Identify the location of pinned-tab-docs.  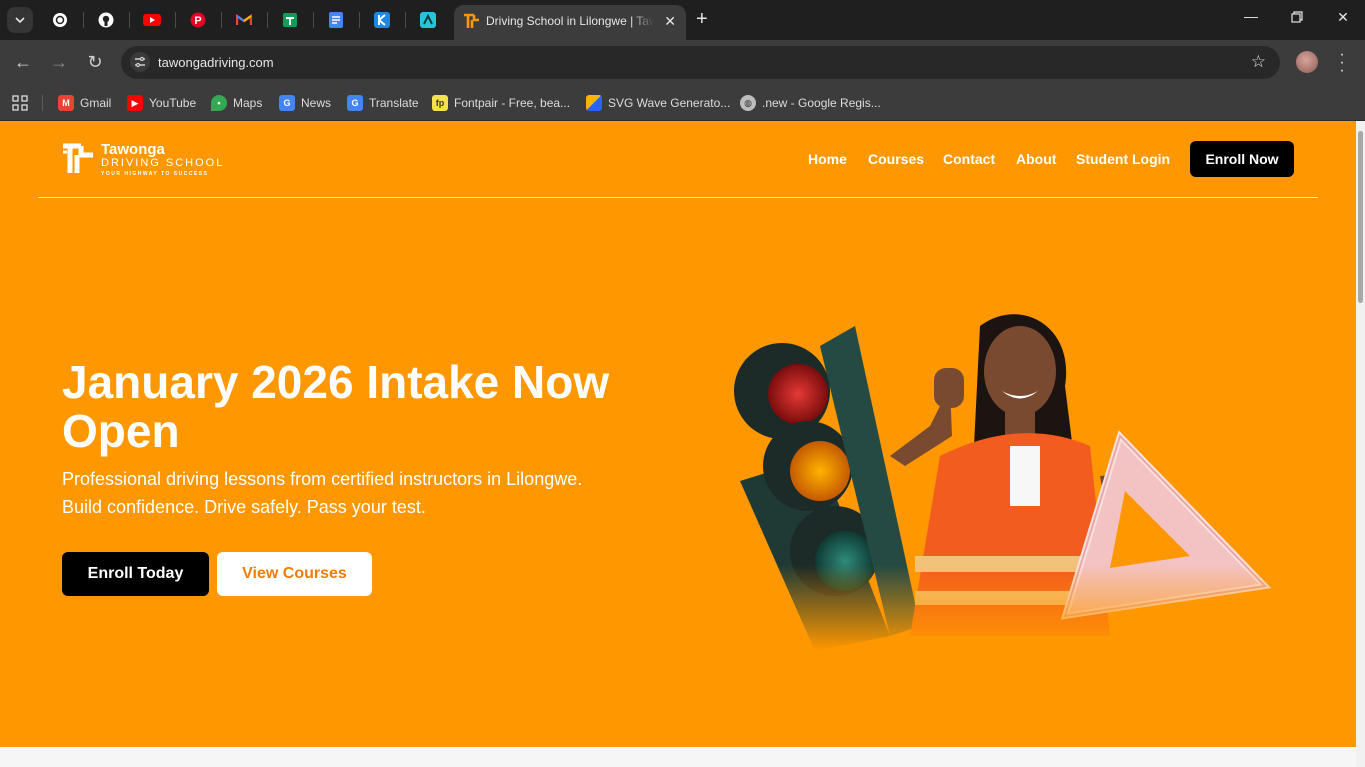
(336, 20).